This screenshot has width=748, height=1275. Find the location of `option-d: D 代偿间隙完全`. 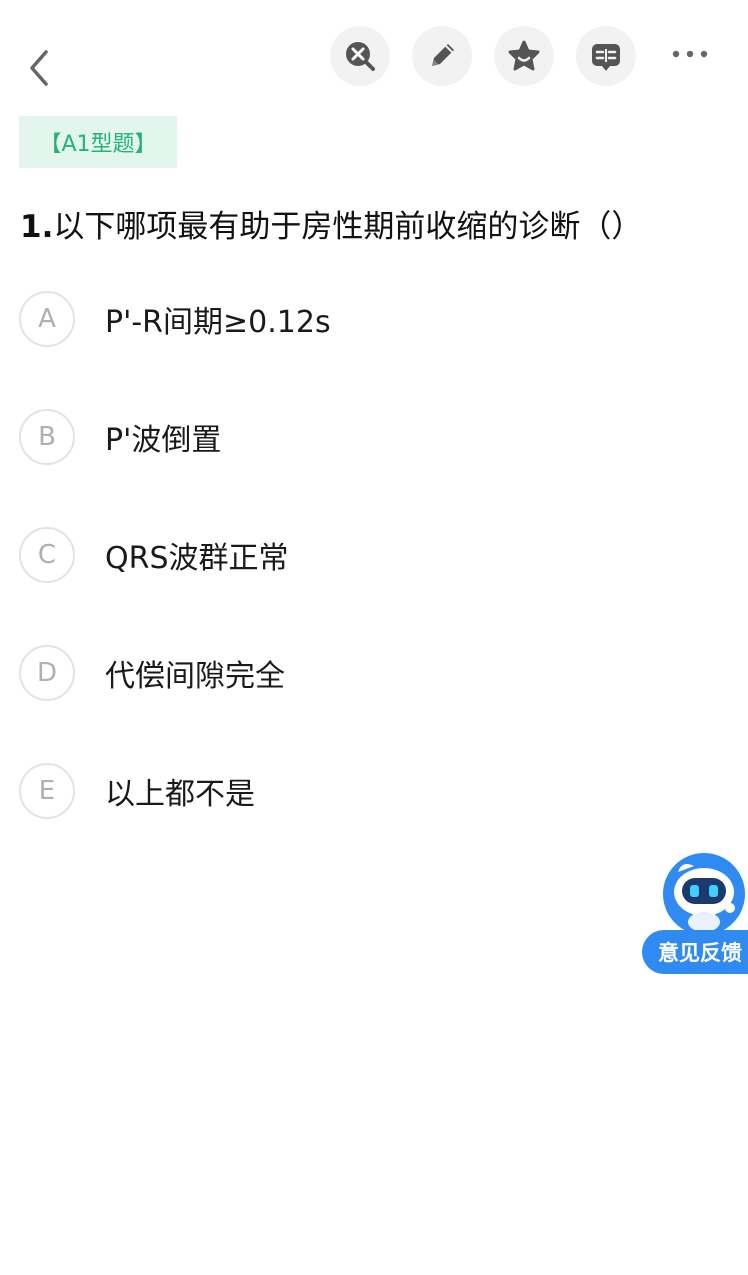

option-d: D 代偿间隙完全 is located at coordinates (369, 673).